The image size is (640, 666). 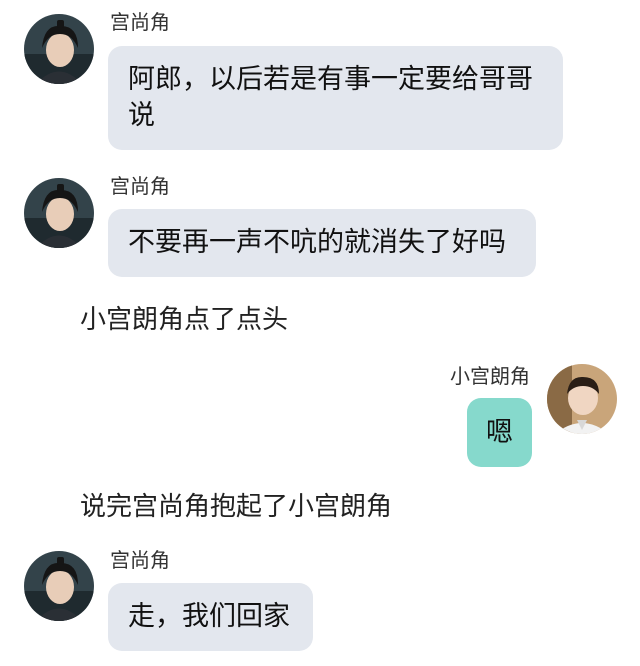 What do you see at coordinates (210, 617) in the screenshot?
I see `message-bubble: 走，我们回家` at bounding box center [210, 617].